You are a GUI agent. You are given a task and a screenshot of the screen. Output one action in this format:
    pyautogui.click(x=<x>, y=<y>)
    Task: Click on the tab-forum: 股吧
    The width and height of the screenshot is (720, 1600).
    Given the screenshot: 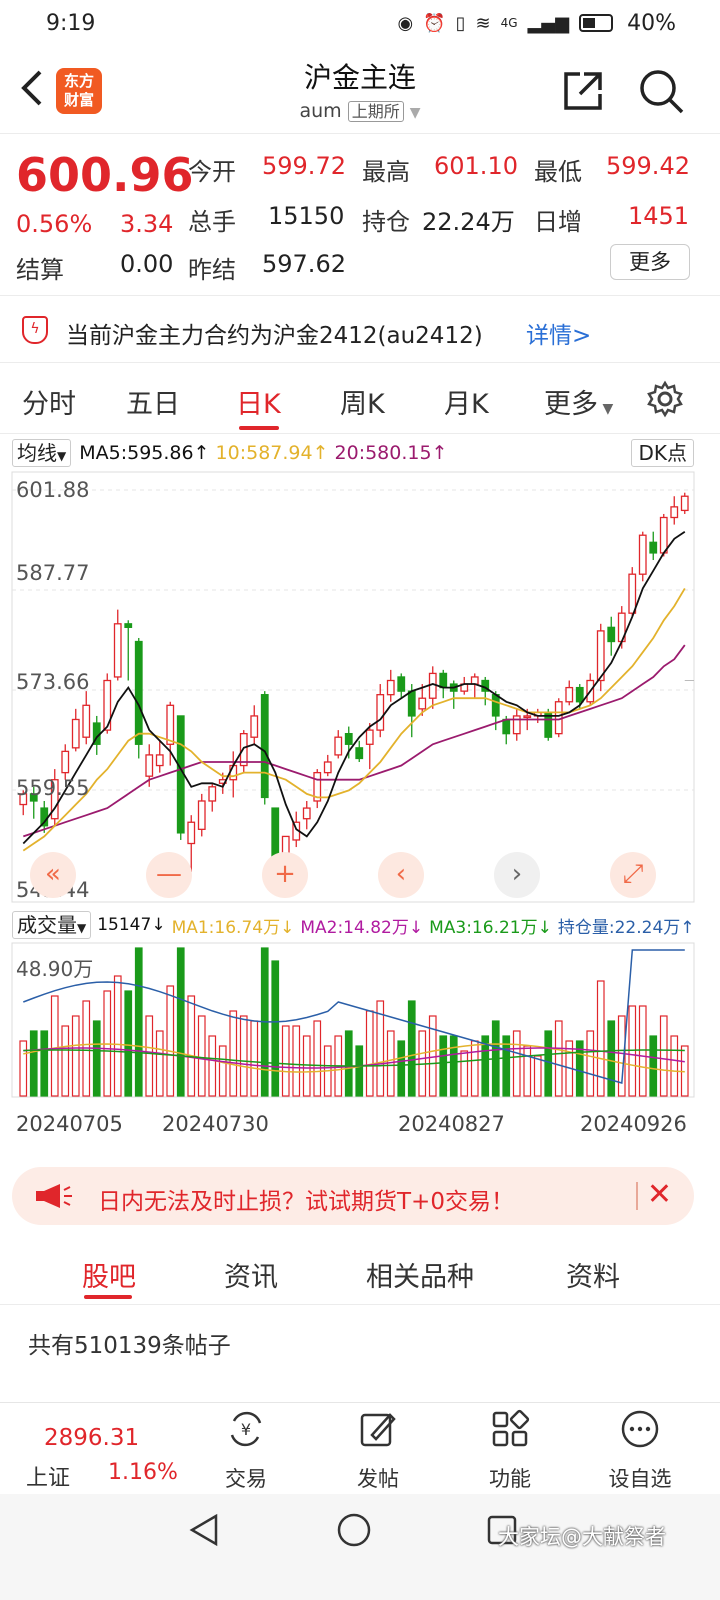 What is the action you would take?
    pyautogui.click(x=109, y=1274)
    